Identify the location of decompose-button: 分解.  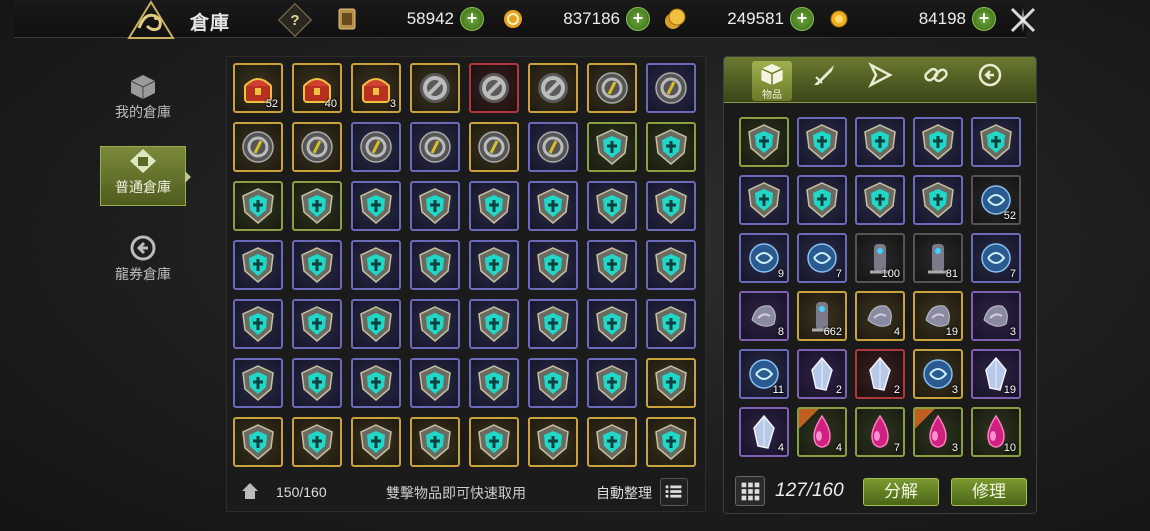
(901, 492).